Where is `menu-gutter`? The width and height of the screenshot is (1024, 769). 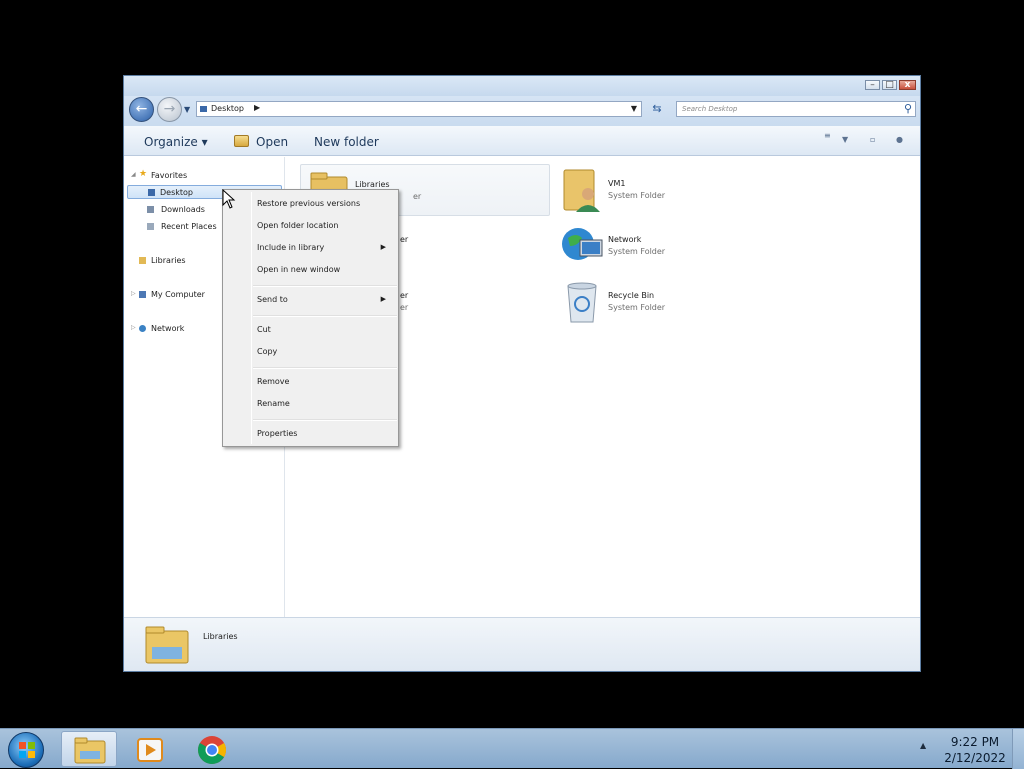
menu-gutter is located at coordinates (251, 318).